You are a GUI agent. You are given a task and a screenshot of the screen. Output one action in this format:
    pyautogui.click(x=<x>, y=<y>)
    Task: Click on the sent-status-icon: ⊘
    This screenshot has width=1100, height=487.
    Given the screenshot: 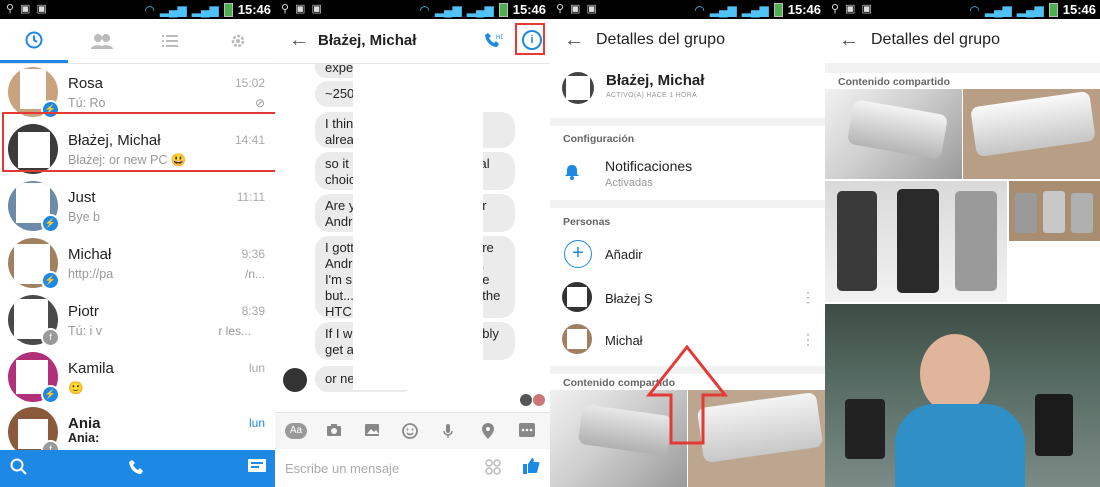 What is the action you would take?
    pyautogui.click(x=259, y=103)
    